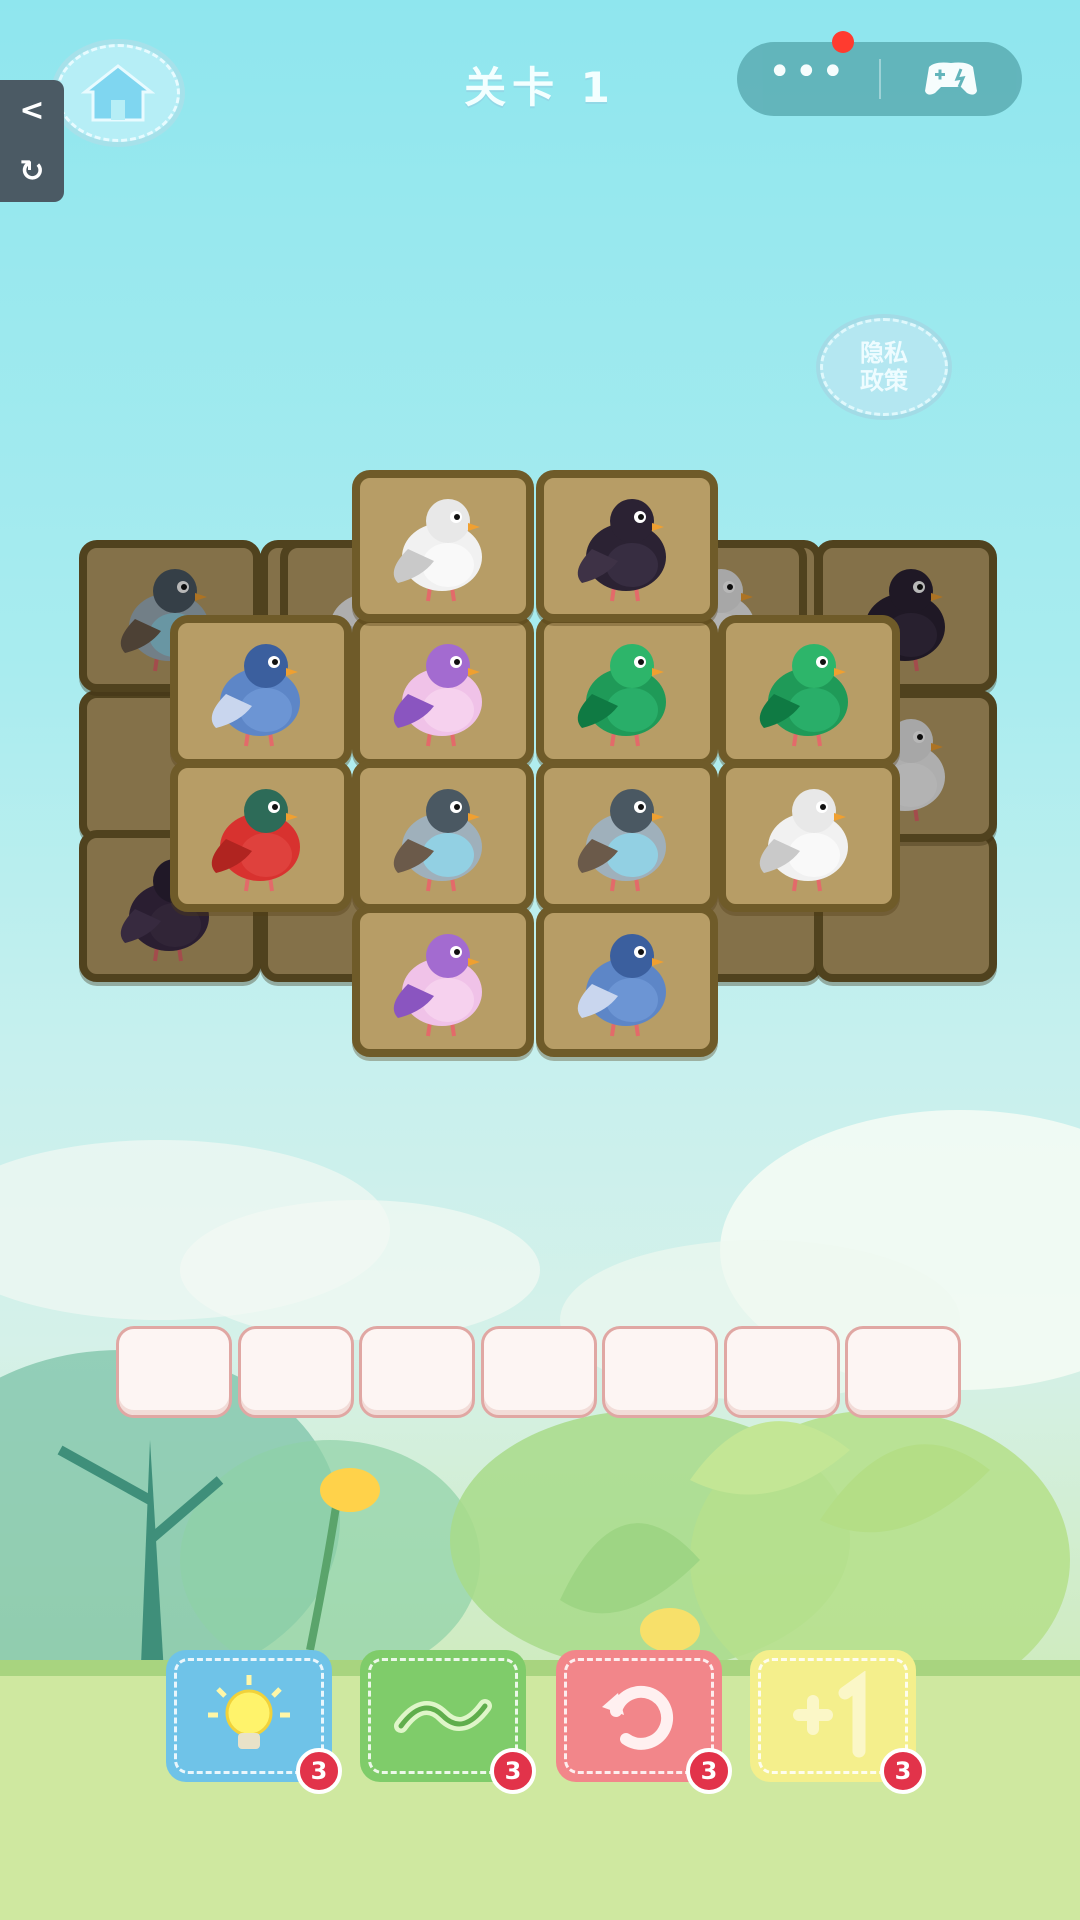 This screenshot has width=1080, height=1920. Describe the element at coordinates (879, 79) in the screenshot. I see `mini-program-capsule: •••` at that location.